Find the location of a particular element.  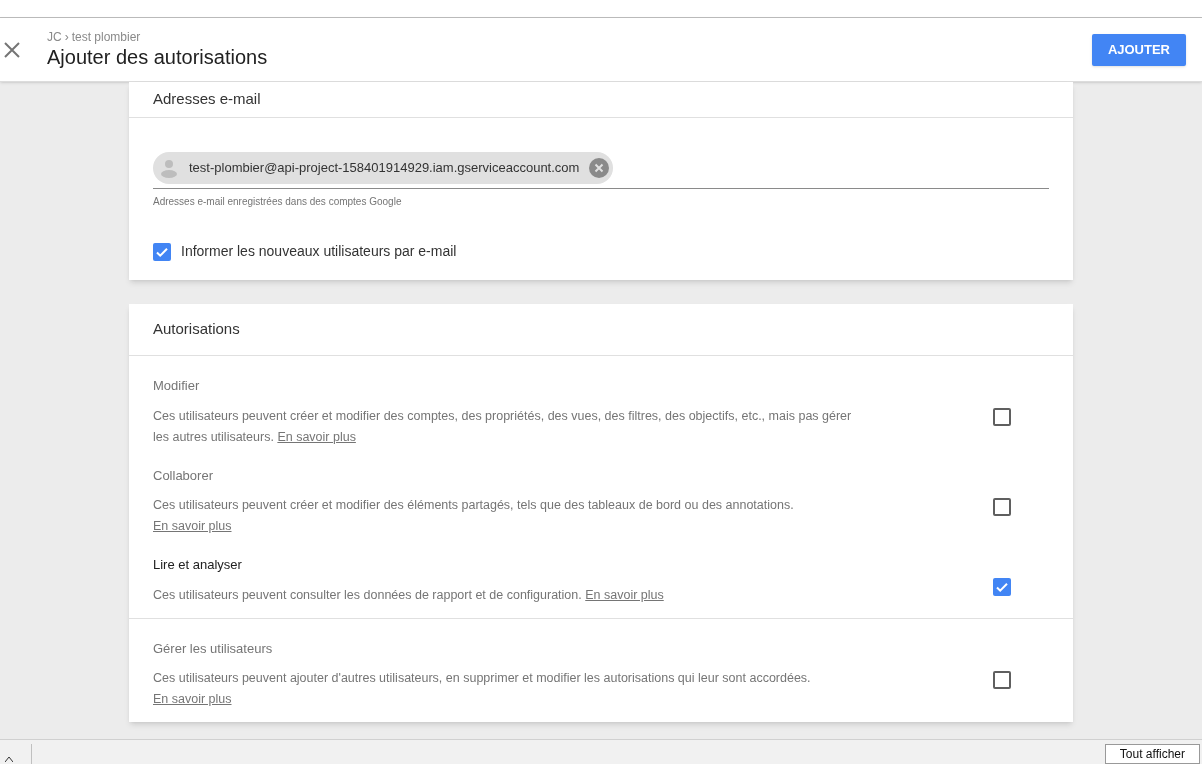

remove-icon is located at coordinates (599, 168).